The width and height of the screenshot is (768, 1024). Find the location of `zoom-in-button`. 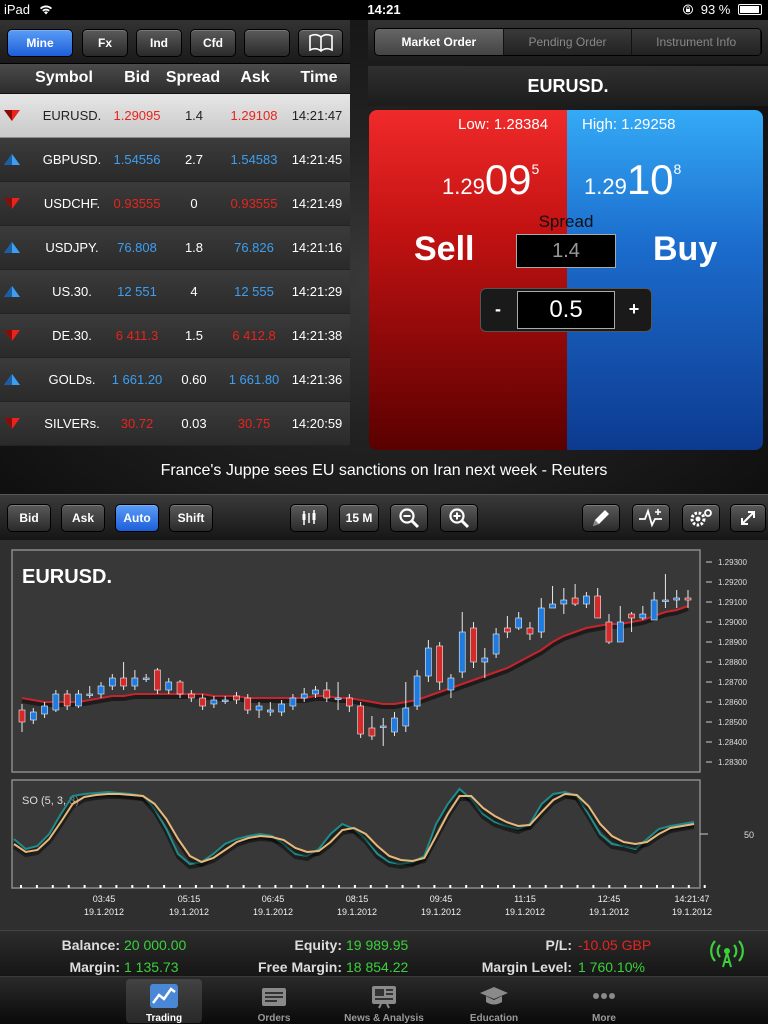

zoom-in-button is located at coordinates (459, 518).